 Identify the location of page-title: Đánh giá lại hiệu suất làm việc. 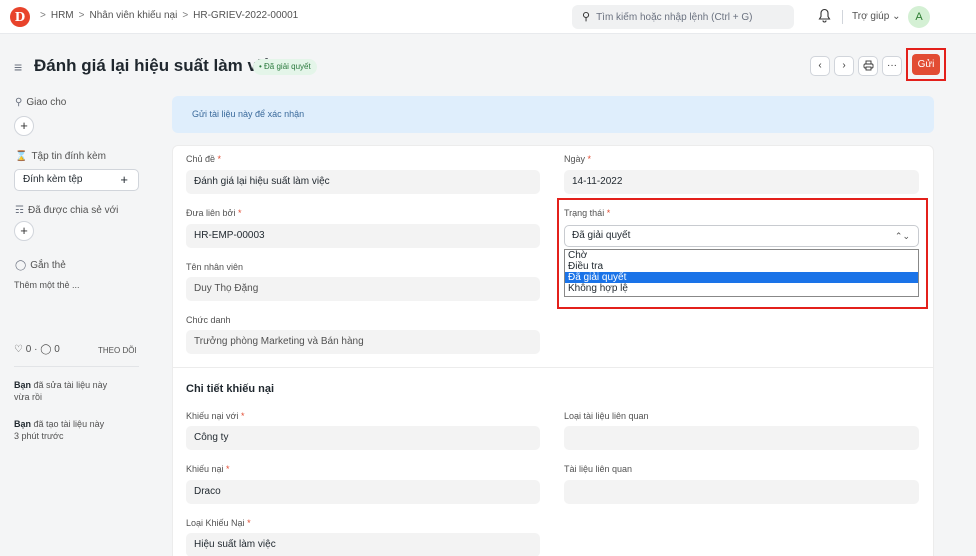
(157, 65).